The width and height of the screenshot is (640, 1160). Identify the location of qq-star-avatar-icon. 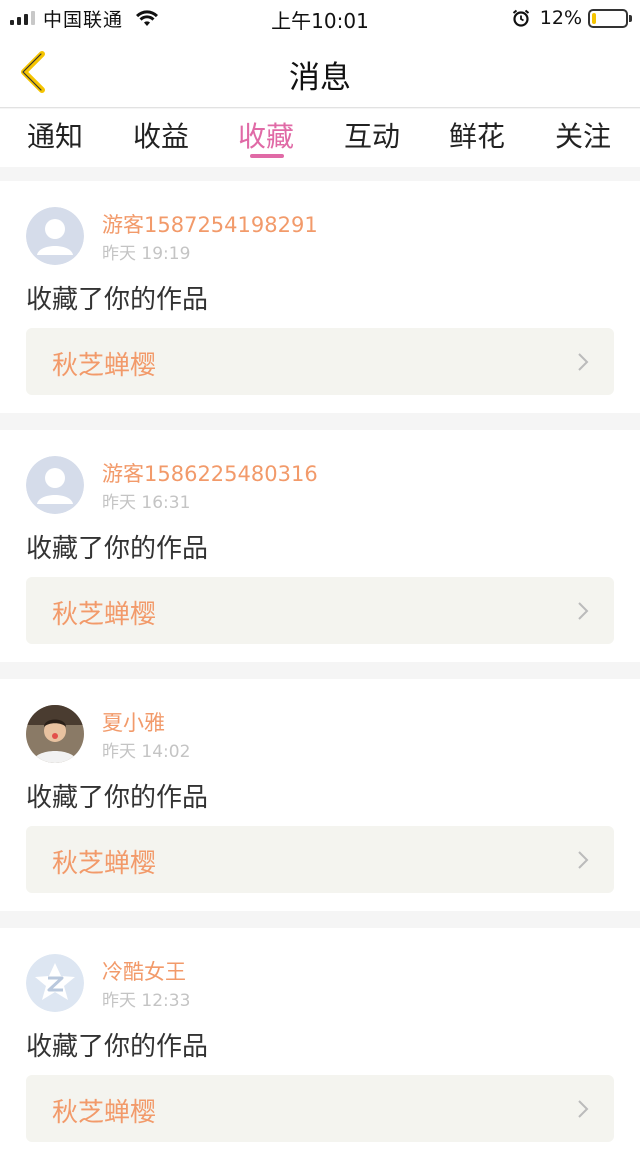
(55, 983).